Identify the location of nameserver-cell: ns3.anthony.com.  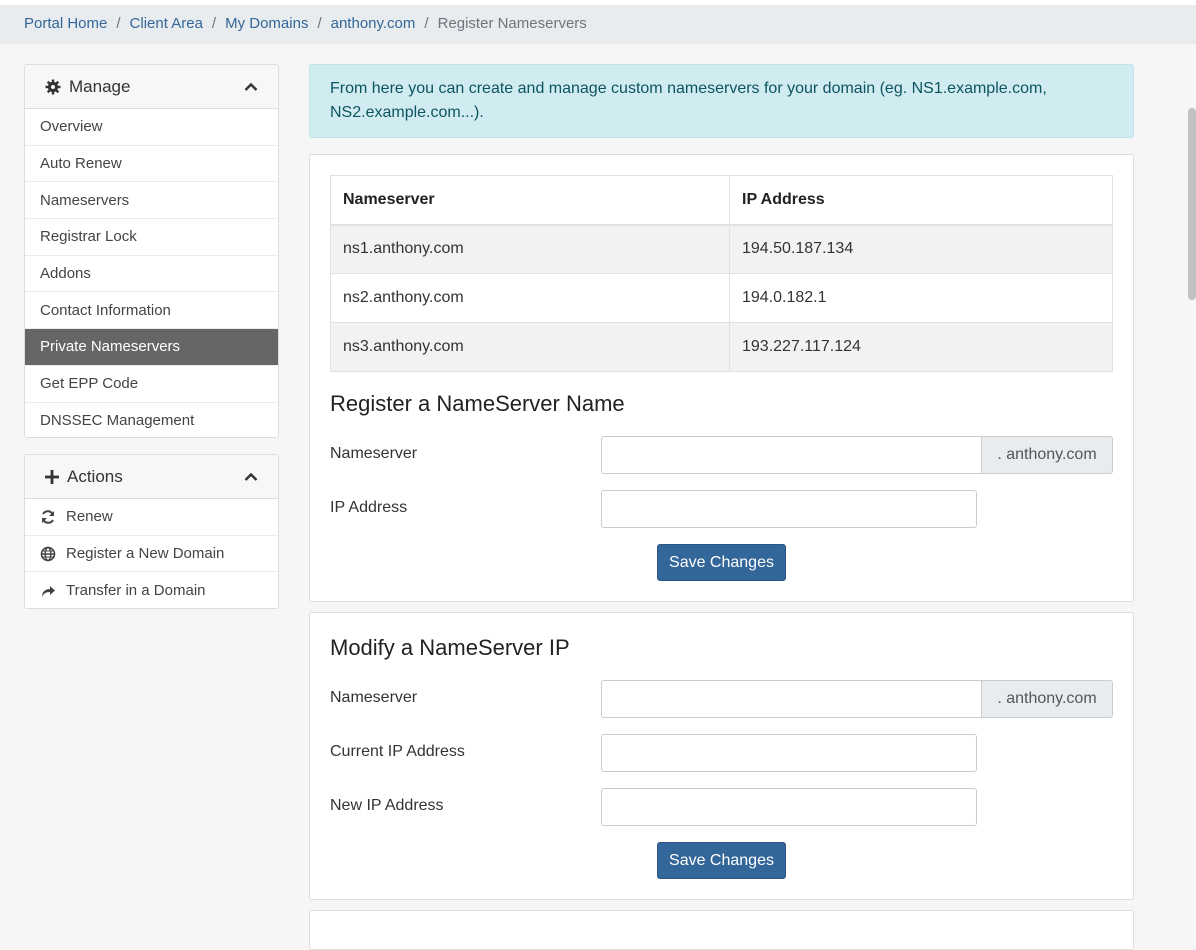
(530, 347).